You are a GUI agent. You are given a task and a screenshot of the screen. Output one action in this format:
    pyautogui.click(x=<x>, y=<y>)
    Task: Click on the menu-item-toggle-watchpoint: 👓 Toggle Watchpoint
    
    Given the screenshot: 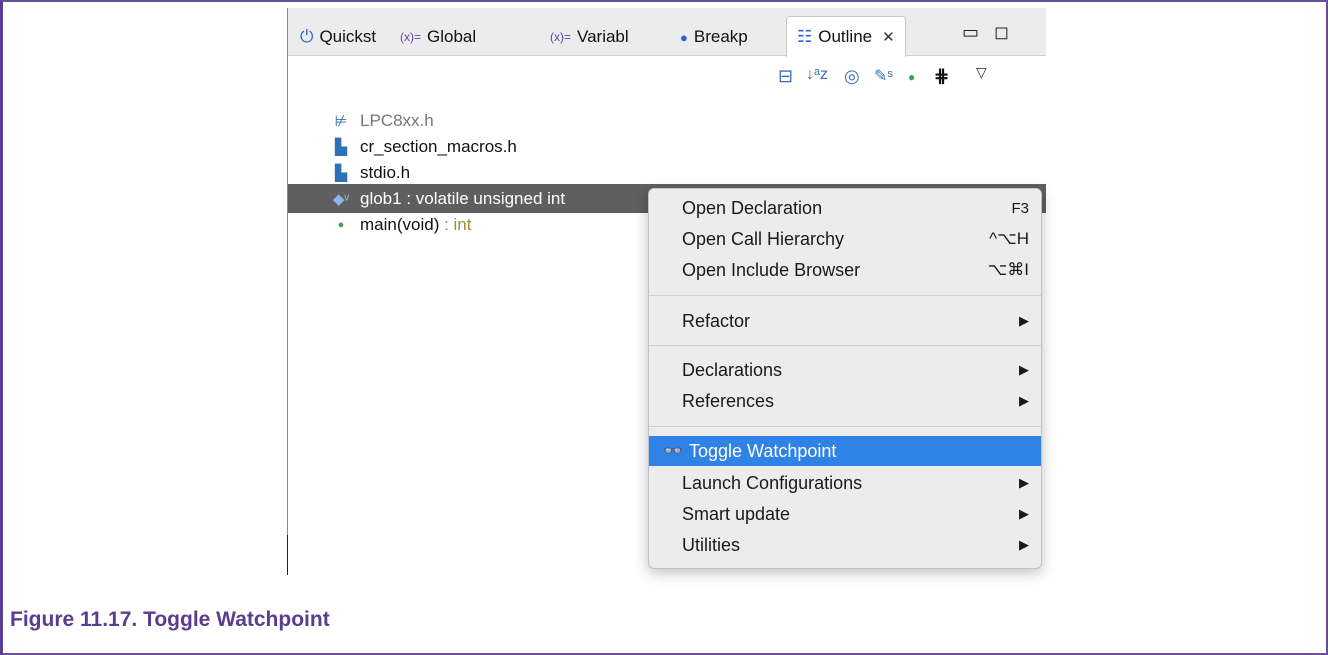 What is the action you would take?
    pyautogui.click(x=845, y=451)
    